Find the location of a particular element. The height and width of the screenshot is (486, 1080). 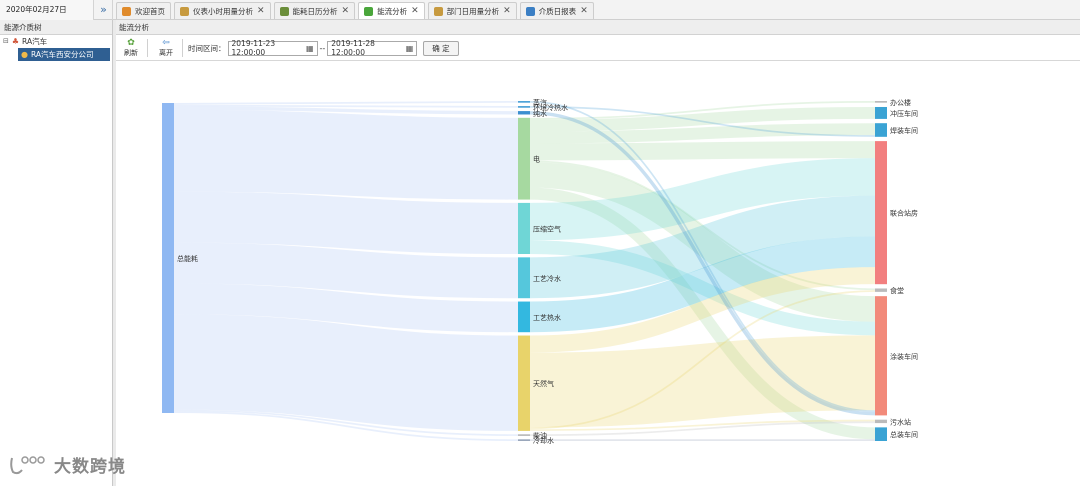

confirm-button: 确 定 is located at coordinates (441, 48).